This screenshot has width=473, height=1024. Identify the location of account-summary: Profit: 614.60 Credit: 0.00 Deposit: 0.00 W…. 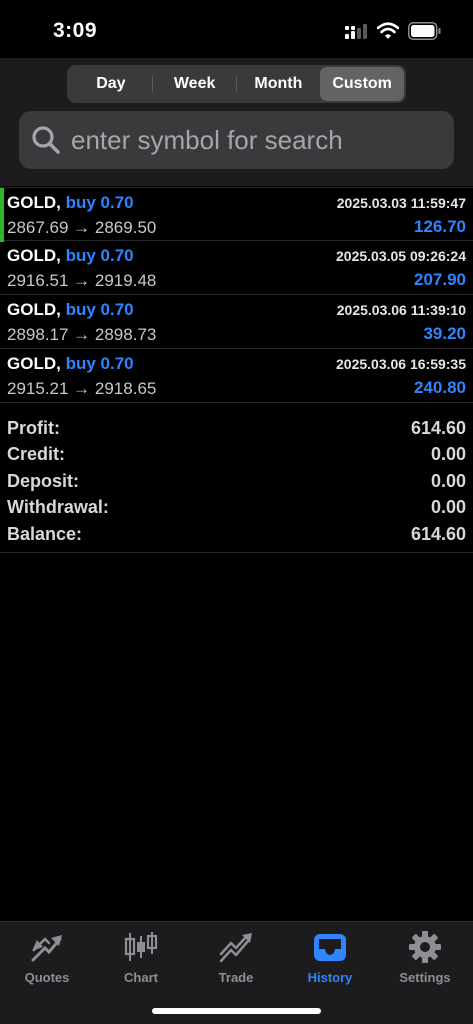
(236, 480).